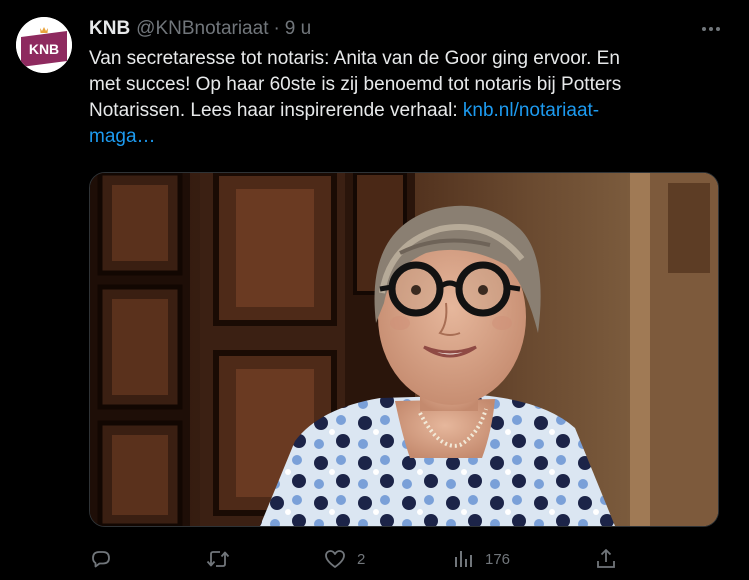 This screenshot has height=580, width=749. I want to click on author-handle: @KNBnotariaat, so click(202, 29).